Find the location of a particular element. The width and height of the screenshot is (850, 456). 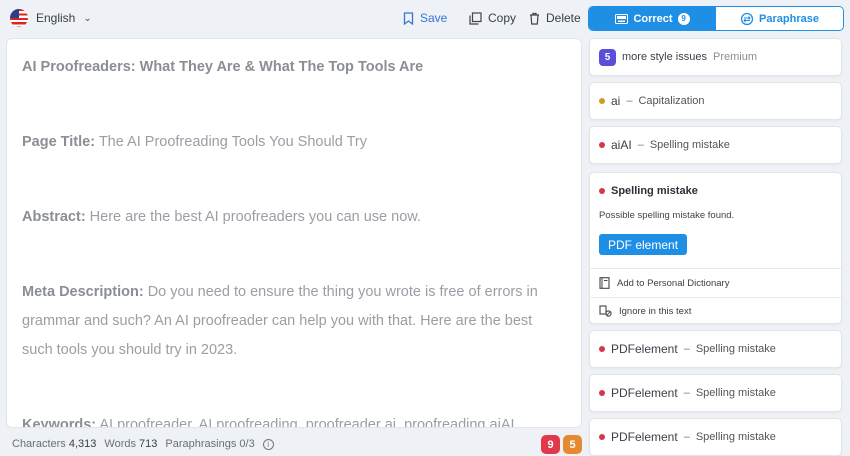

tab-correct-label: Correct is located at coordinates (653, 18).